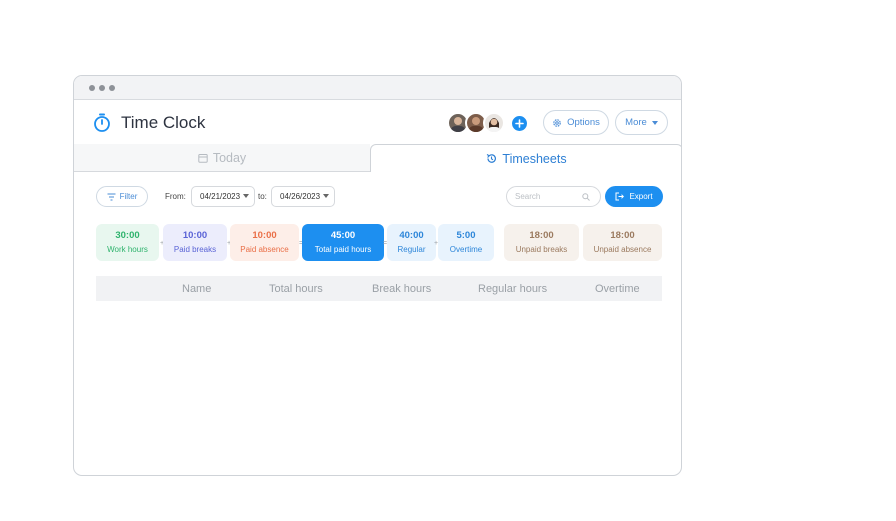 The image size is (896, 521). I want to click on to-label: to:, so click(262, 196).